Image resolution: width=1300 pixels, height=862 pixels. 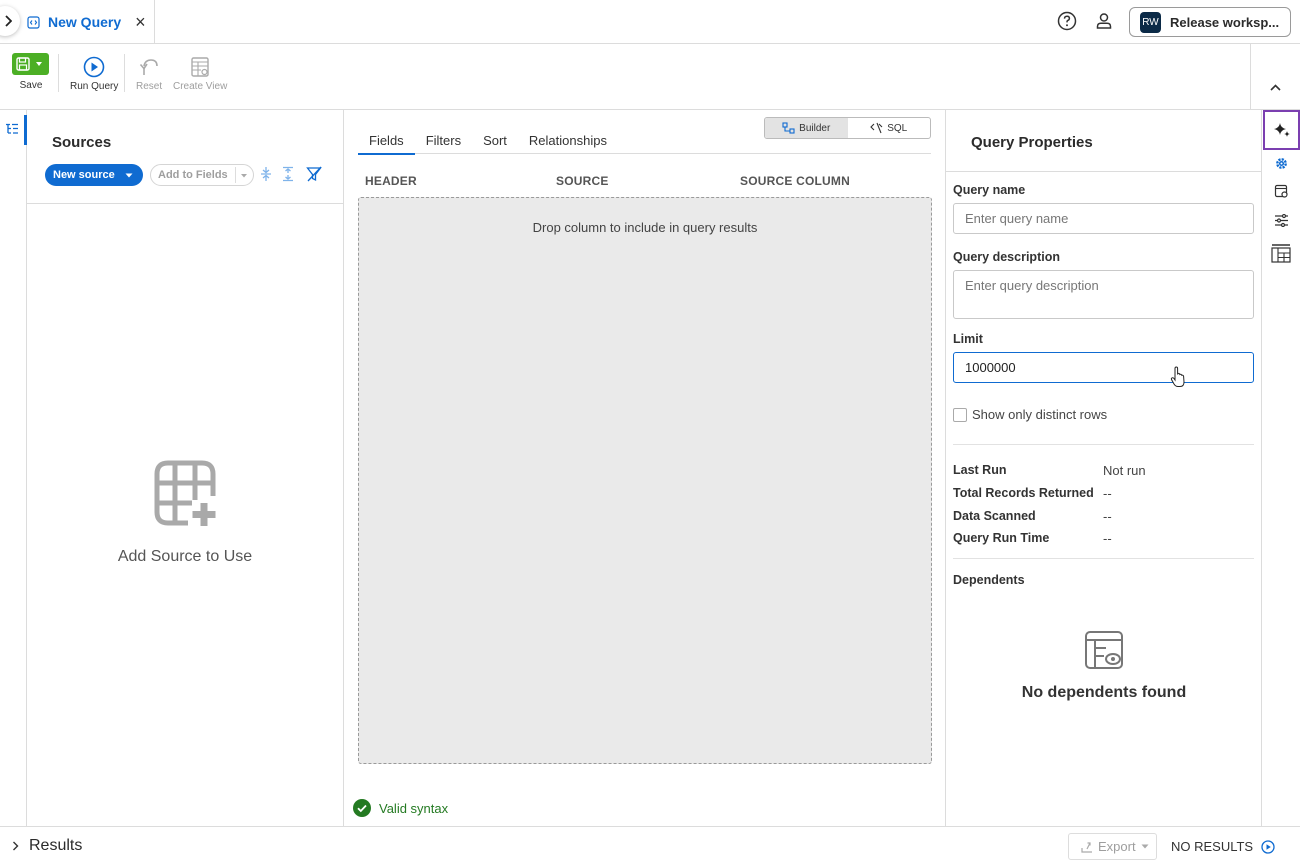 I want to click on sliders-icon, so click(x=1281, y=220).